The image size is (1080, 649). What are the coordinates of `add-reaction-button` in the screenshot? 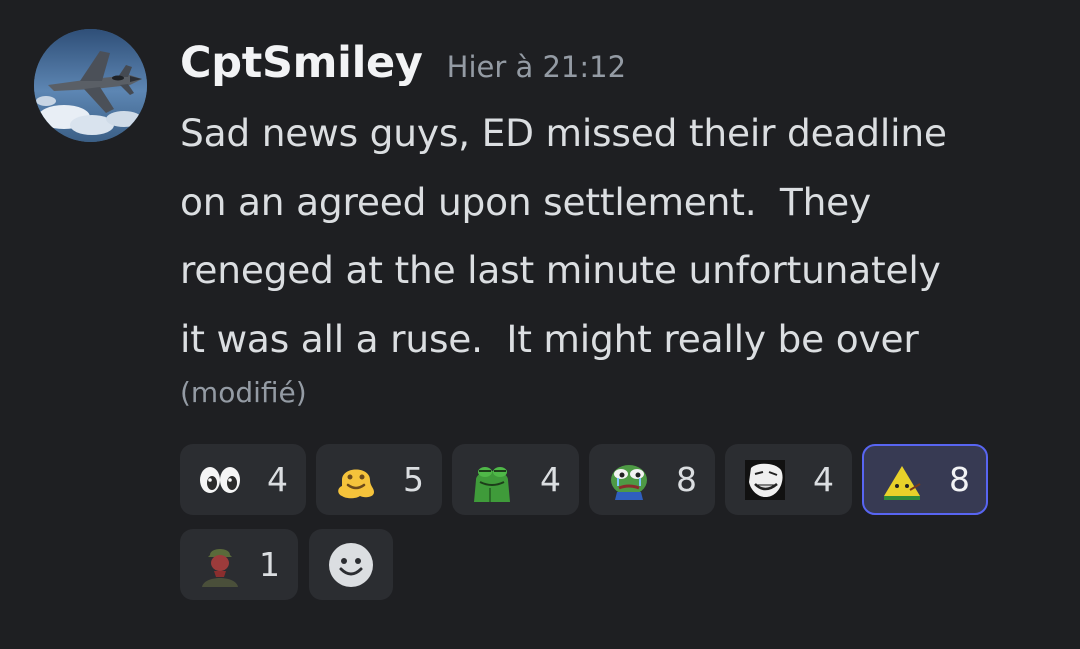 It's located at (351, 564).